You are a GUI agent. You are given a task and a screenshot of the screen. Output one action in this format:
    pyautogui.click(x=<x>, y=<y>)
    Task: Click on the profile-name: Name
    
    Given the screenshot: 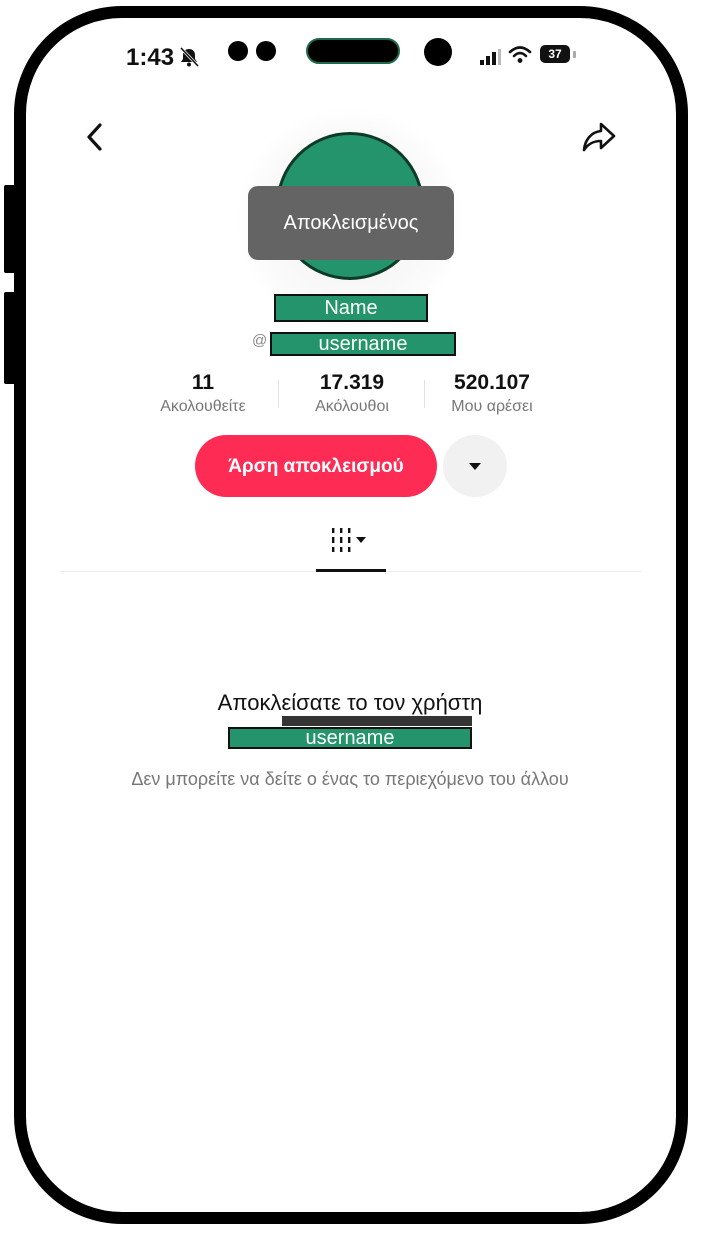 What is the action you would take?
    pyautogui.click(x=351, y=308)
    